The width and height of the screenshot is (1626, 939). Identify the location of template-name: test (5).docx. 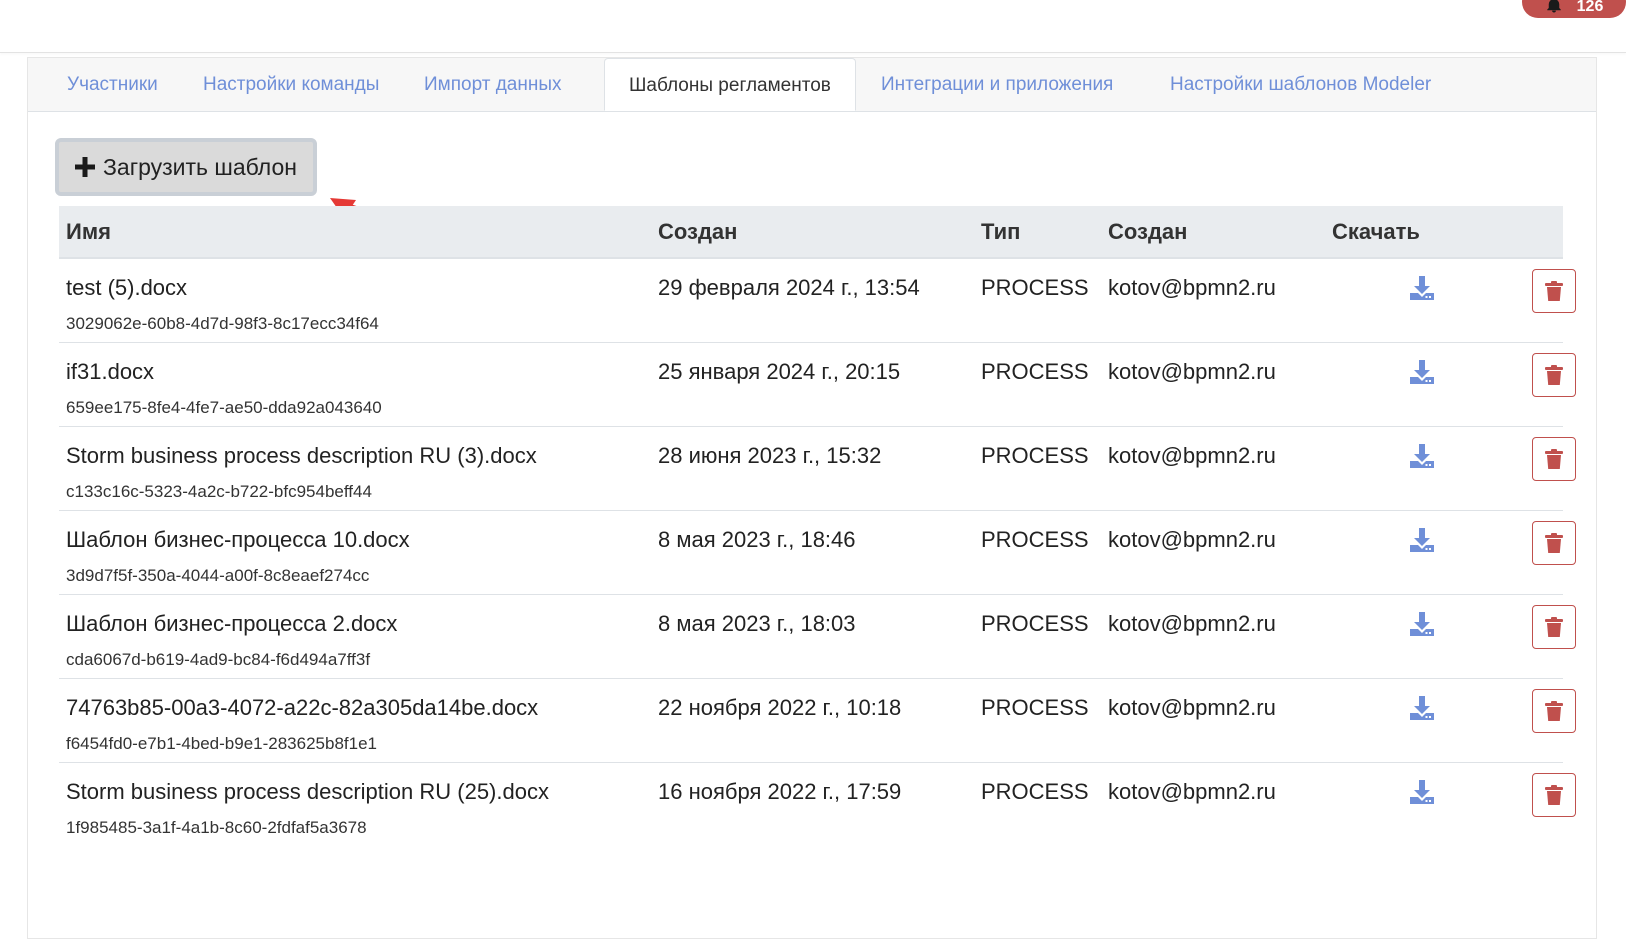
(127, 287).